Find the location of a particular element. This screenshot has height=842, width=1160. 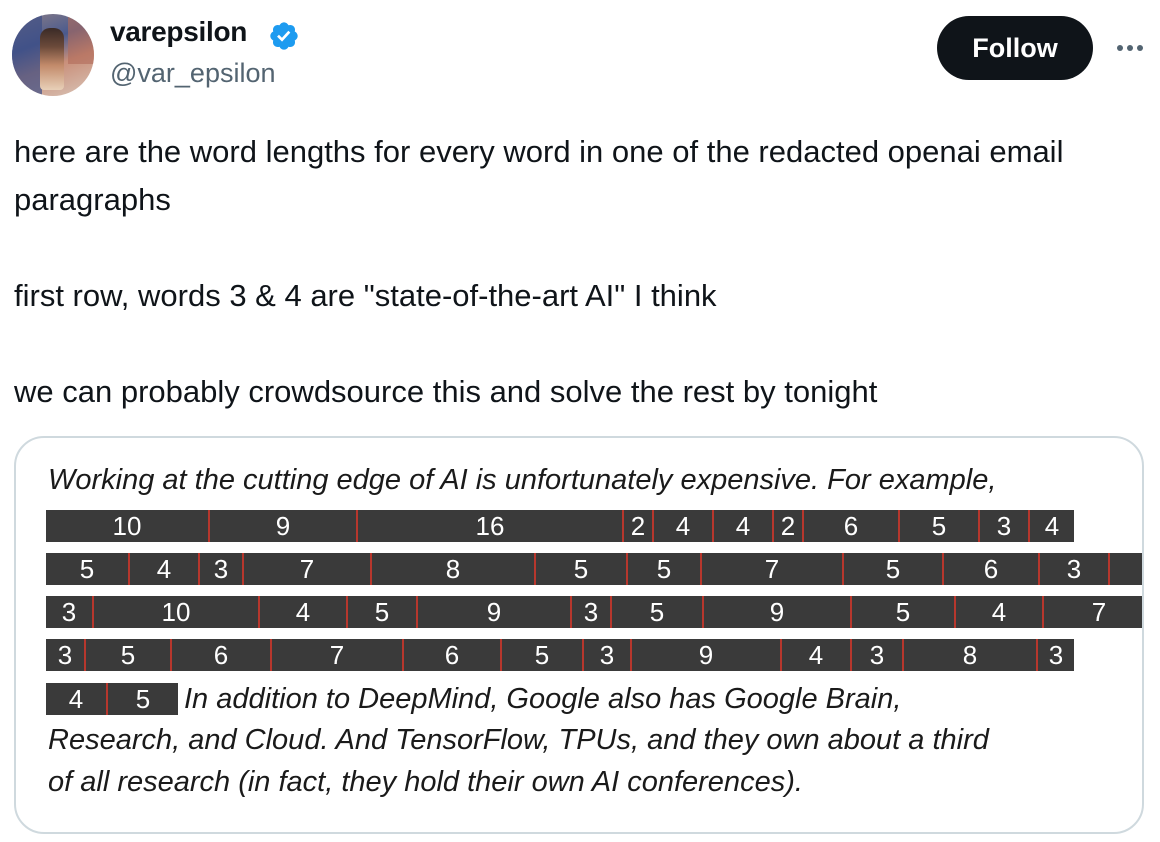

word-length-row: 10 9 16 2 4 4 2 6 5 3 4 is located at coordinates (560, 526).